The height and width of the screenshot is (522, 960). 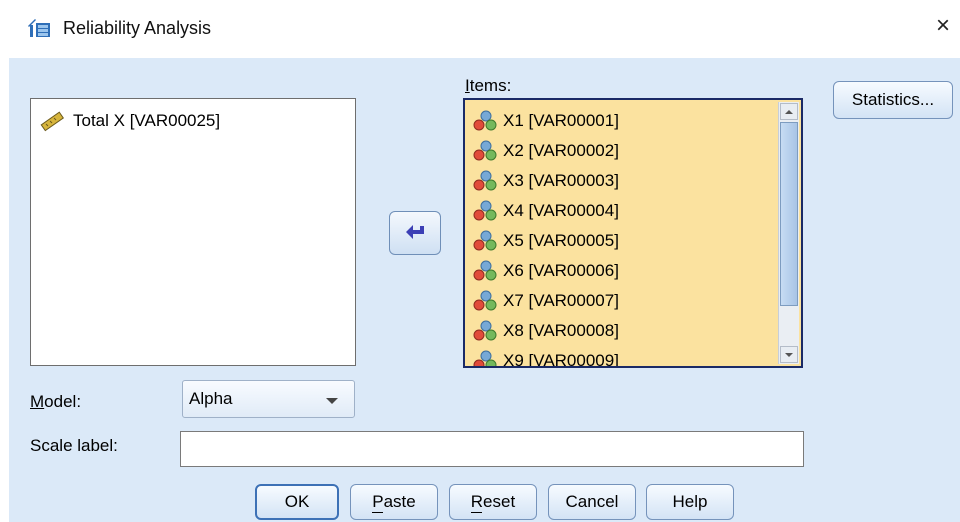 What do you see at coordinates (623, 357) in the screenshot?
I see `list-item: X9 [VAR00009]` at bounding box center [623, 357].